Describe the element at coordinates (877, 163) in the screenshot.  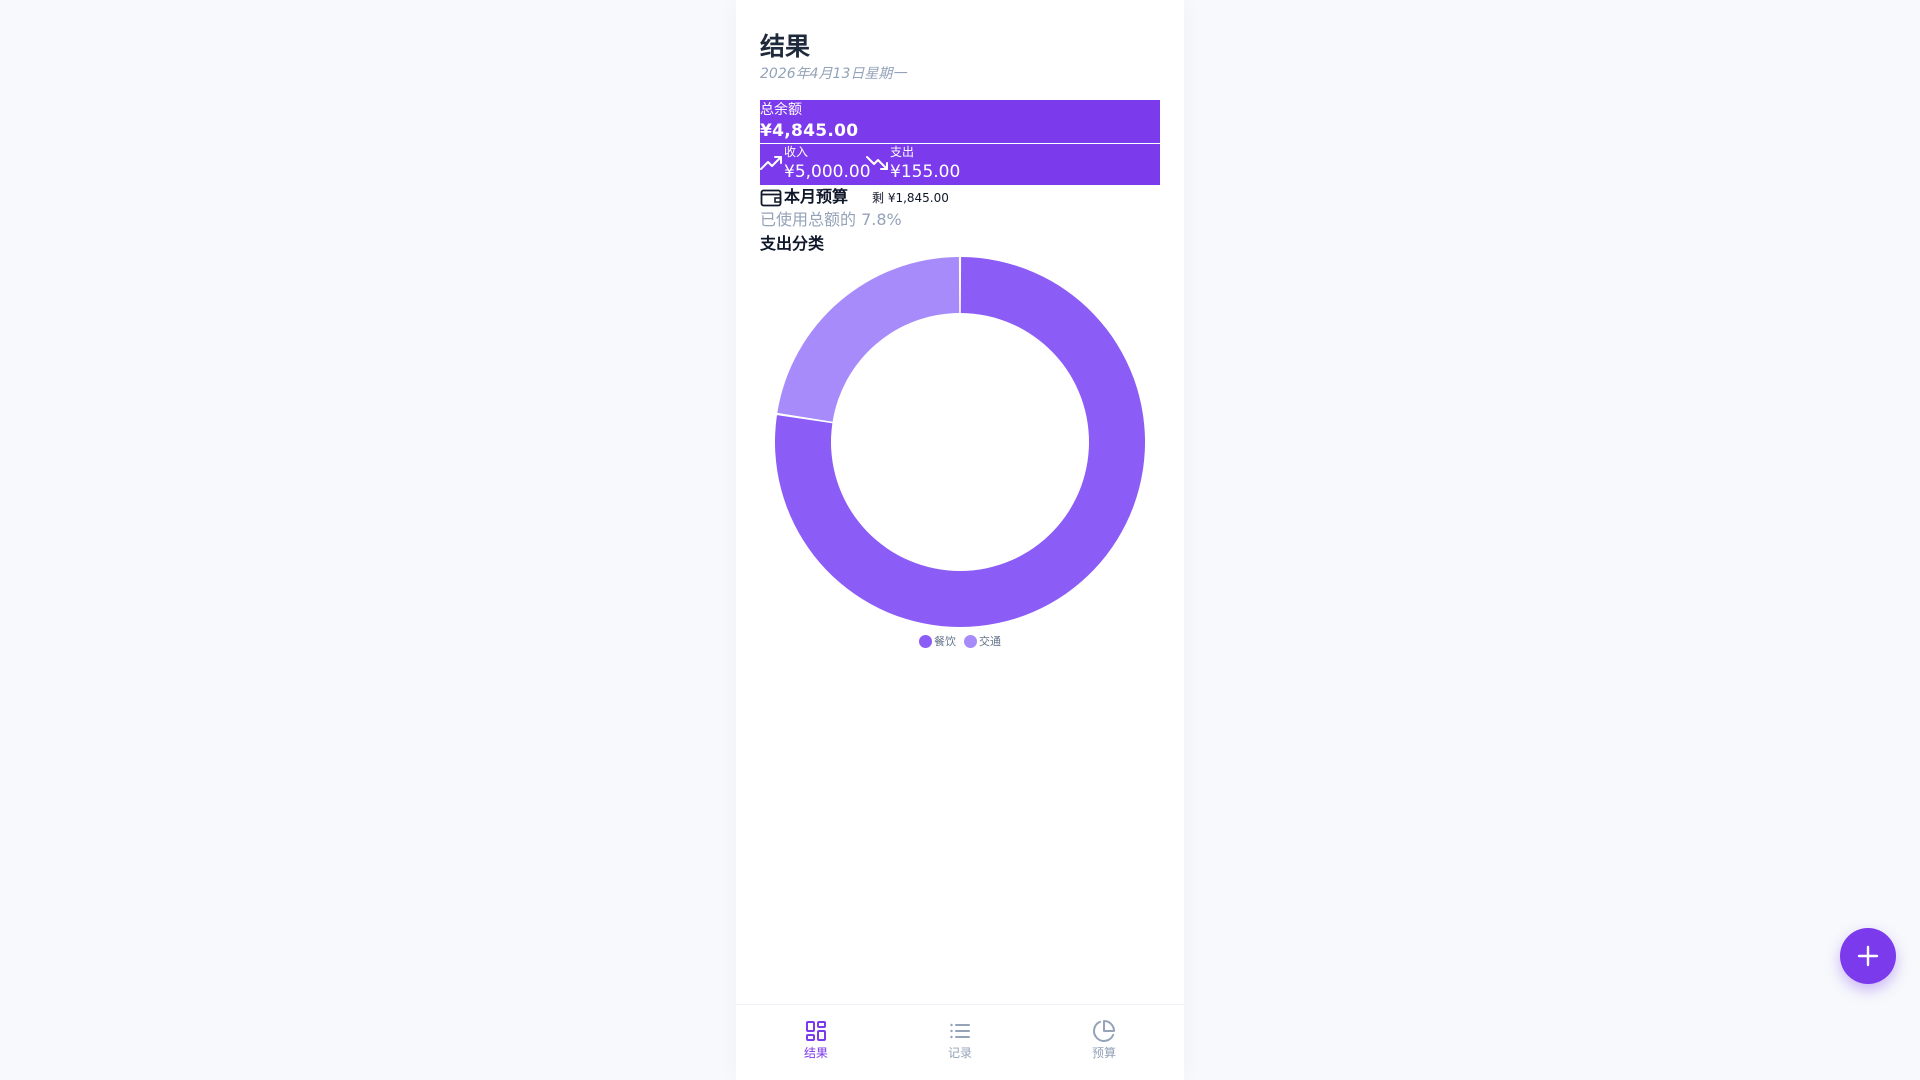
I see `trending-down-icon` at that location.